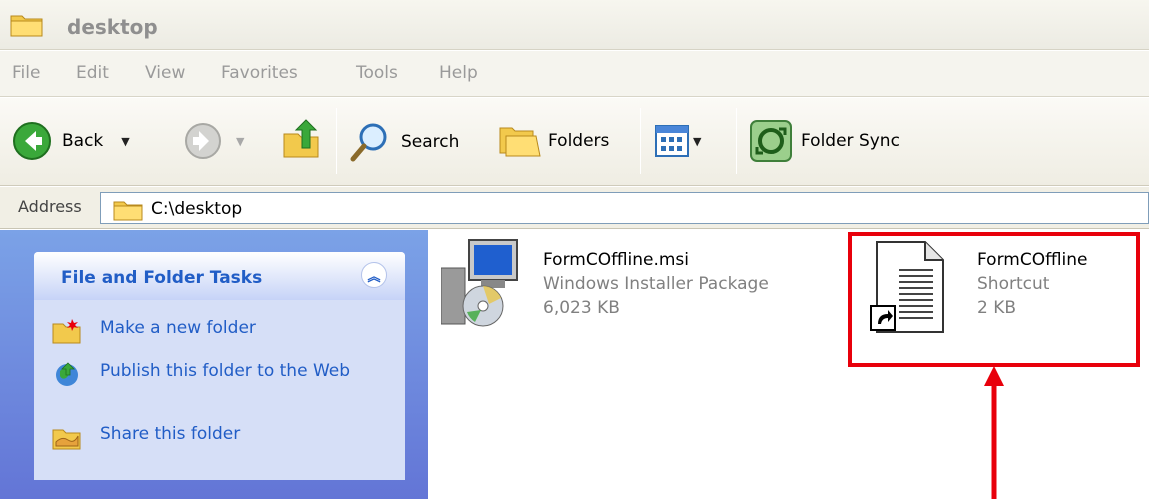 The image size is (1149, 499). I want to click on forward-arrow-icon, so click(203, 141).